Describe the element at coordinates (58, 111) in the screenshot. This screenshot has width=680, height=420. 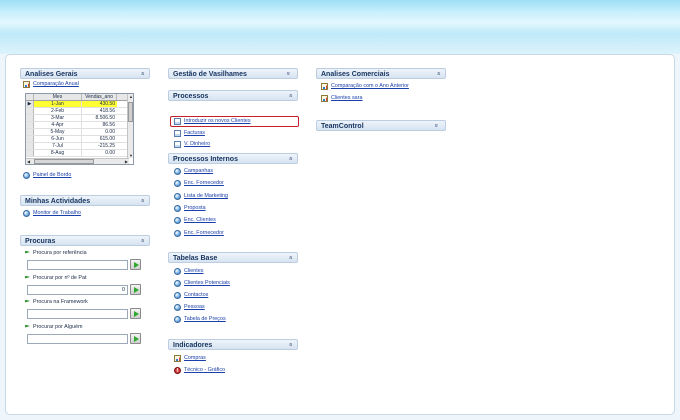
I see `cell-mes: 2-Feb` at that location.